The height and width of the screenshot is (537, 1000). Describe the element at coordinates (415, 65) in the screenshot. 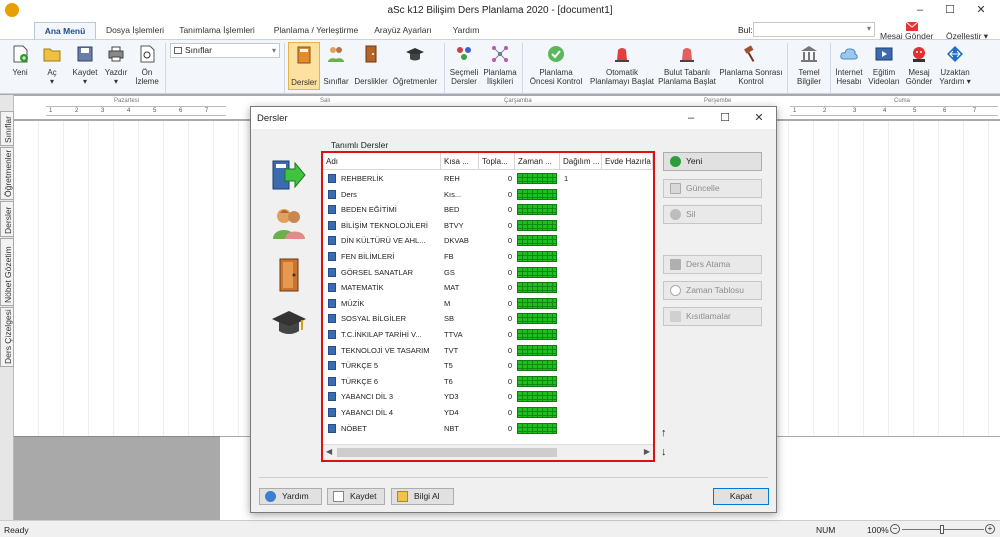

I see `ogretmenler-button: Öğretmenler` at that location.